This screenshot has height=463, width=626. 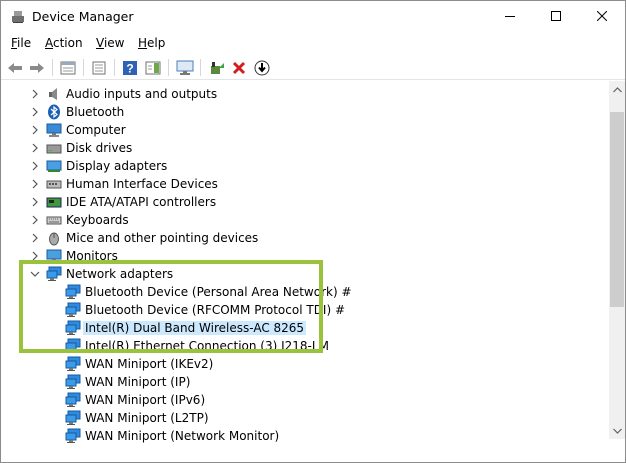 I want to click on close-button, so click(x=602, y=16).